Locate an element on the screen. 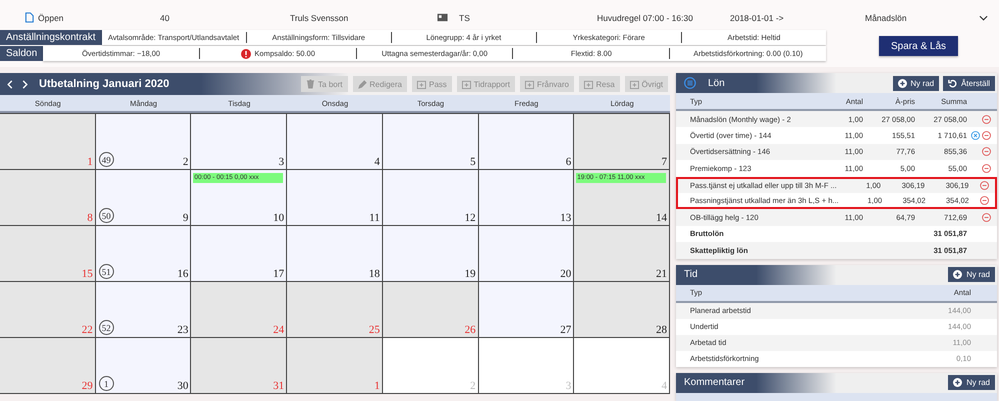  panel-button: Återställ is located at coordinates (969, 83).